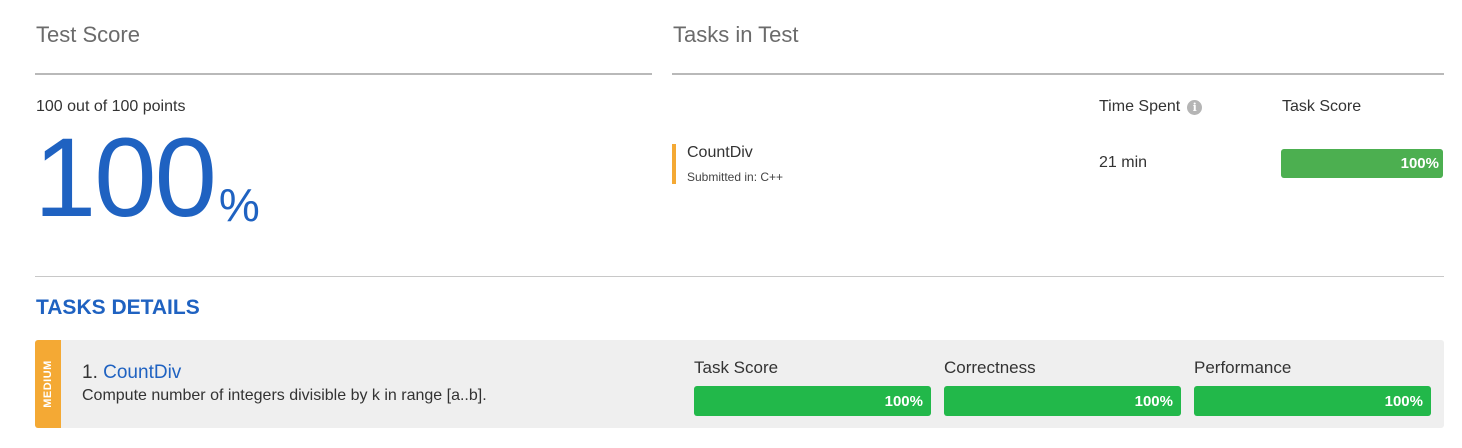  What do you see at coordinates (736, 367) in the screenshot?
I see `metric-label: Task Score` at bounding box center [736, 367].